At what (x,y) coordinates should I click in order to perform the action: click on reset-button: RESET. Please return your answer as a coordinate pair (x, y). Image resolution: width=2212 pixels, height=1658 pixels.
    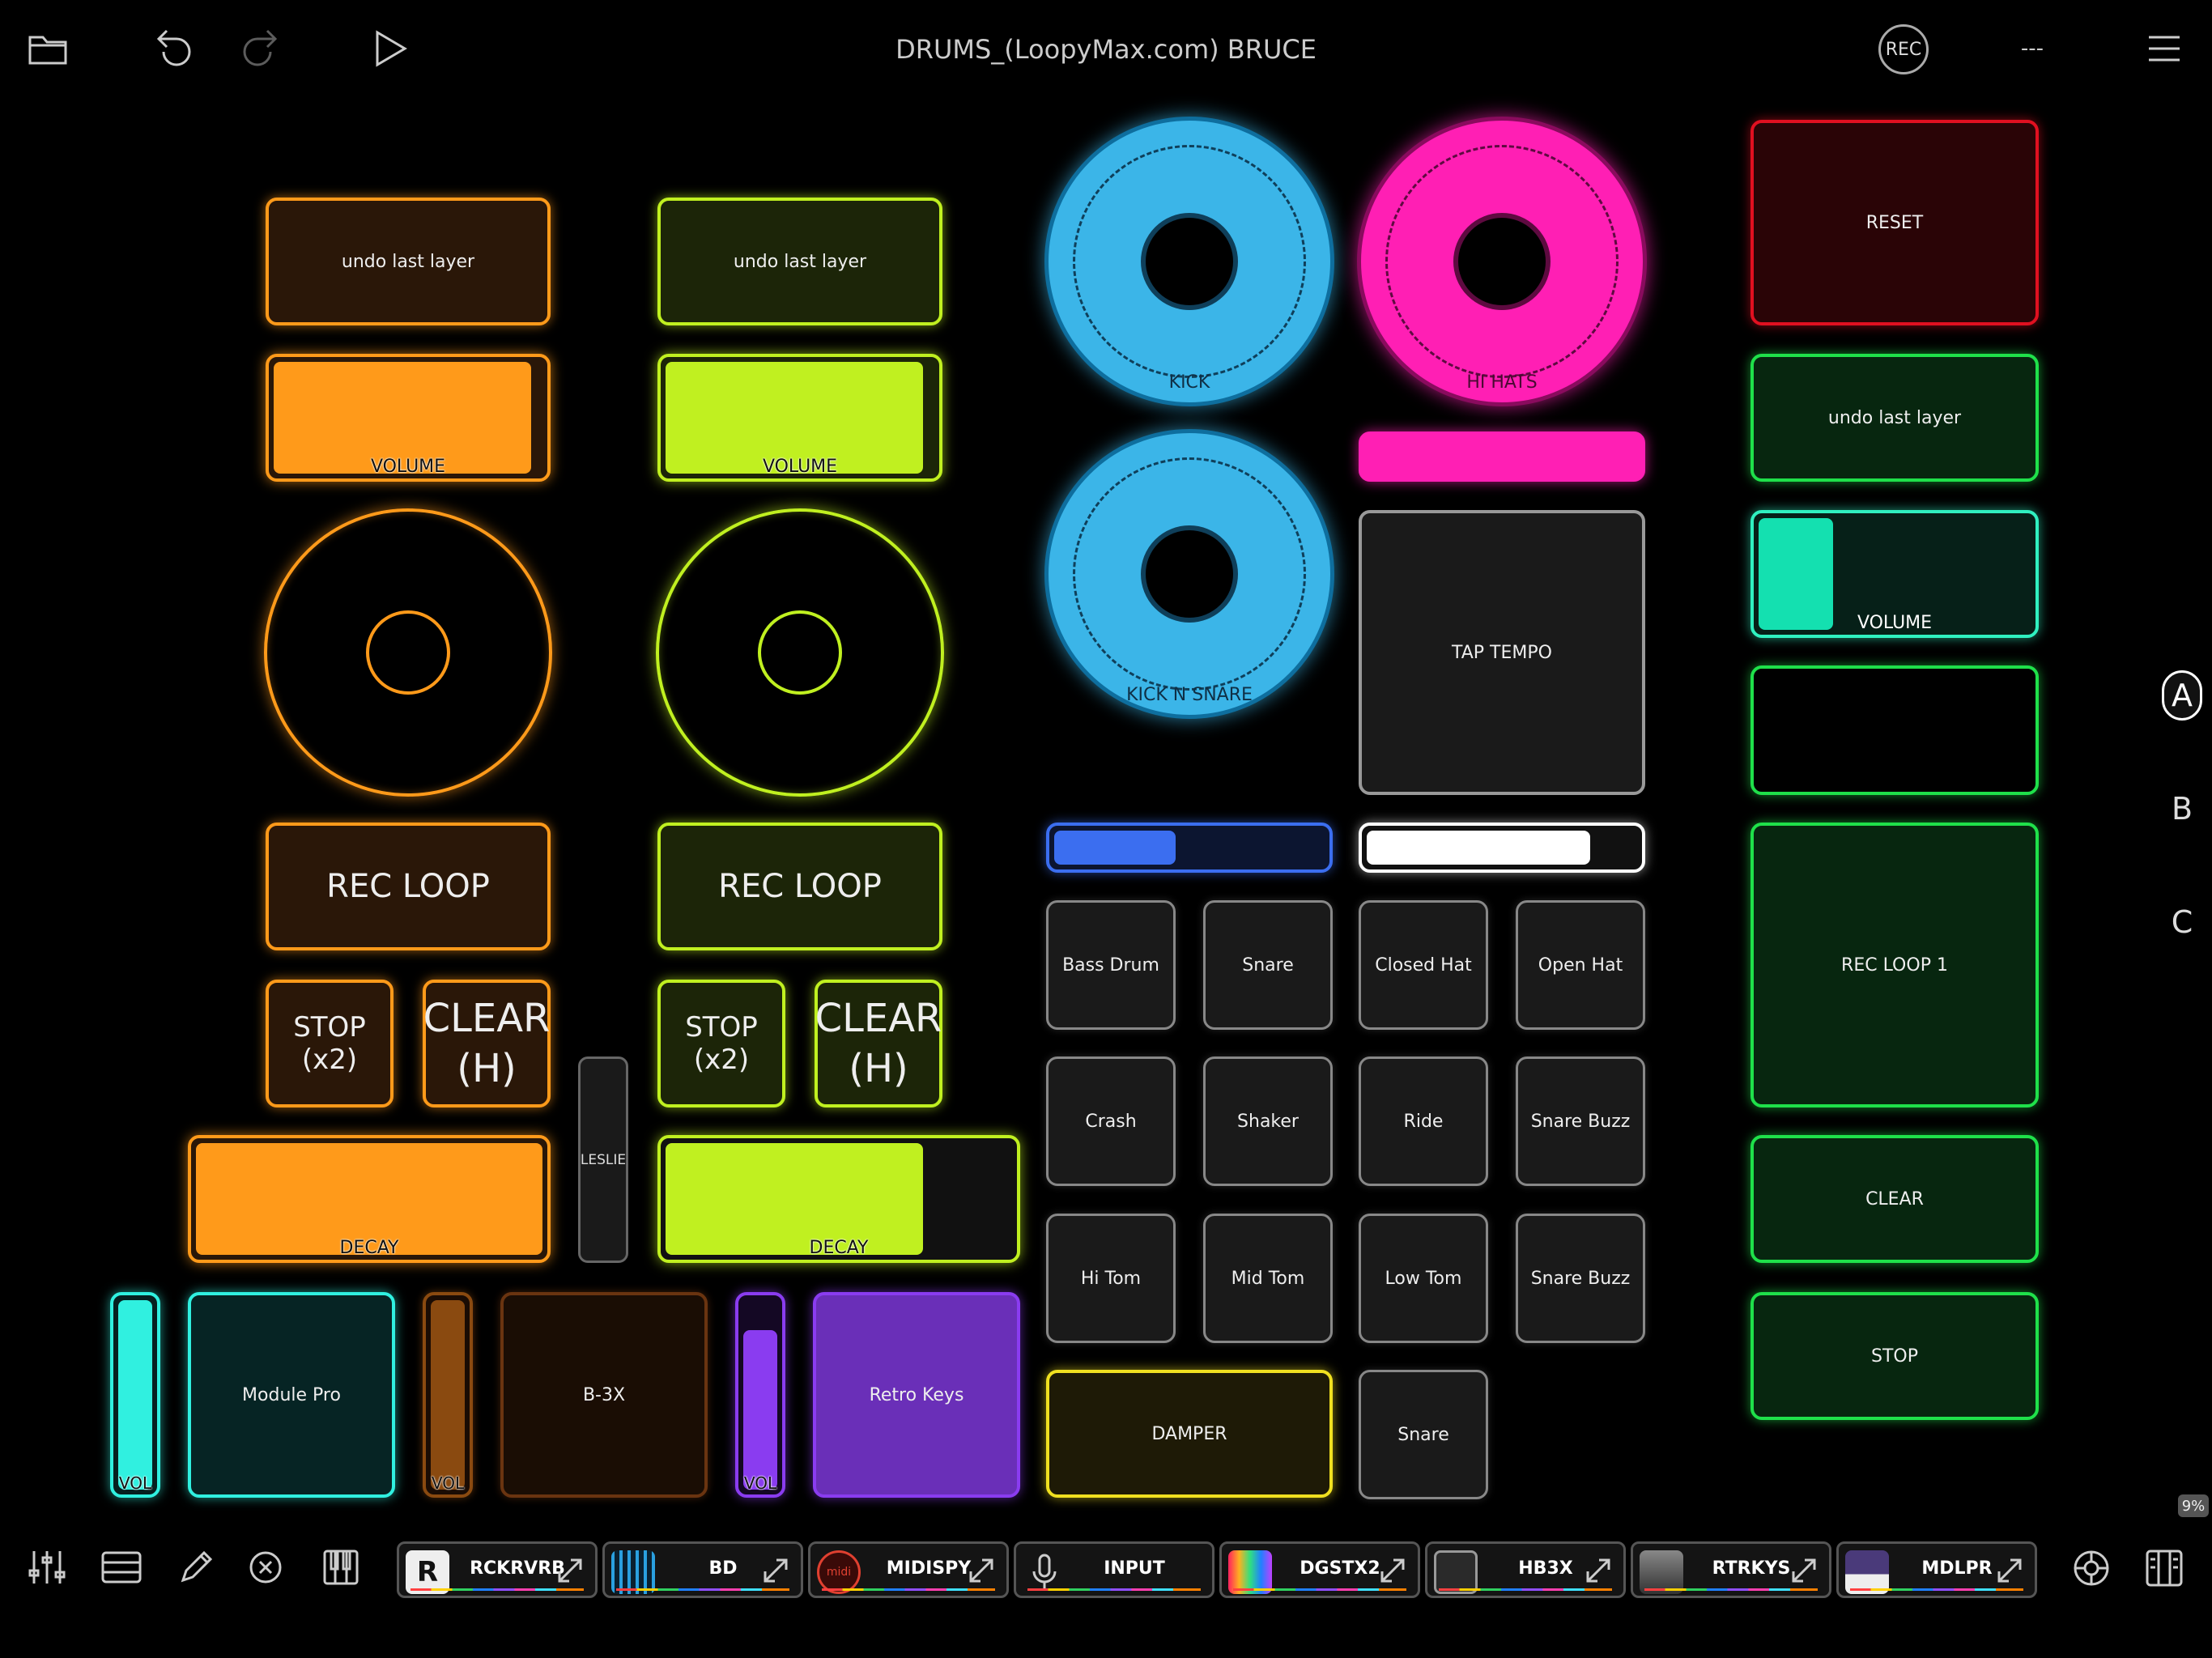
    Looking at the image, I should click on (1895, 222).